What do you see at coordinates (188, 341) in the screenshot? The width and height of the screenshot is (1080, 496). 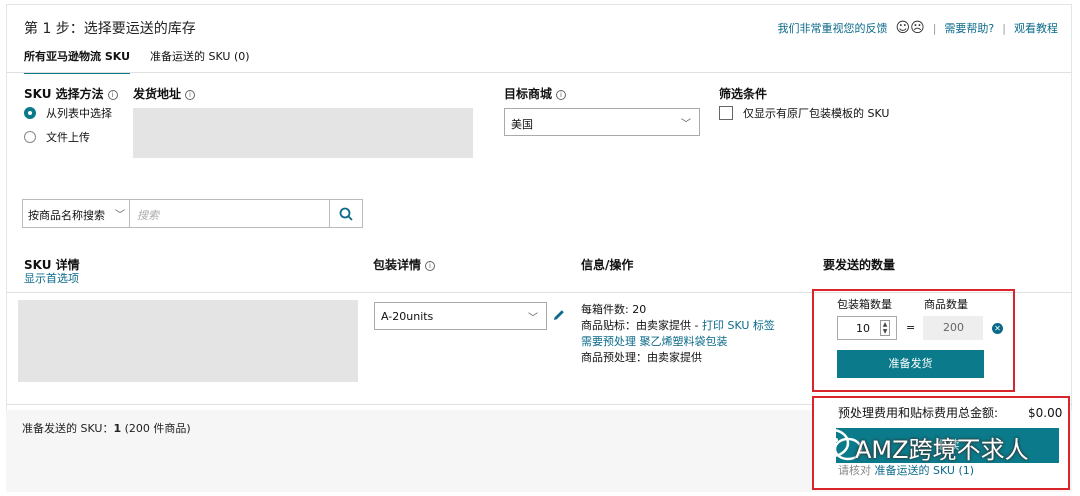 I see `sku-details-redacted` at bounding box center [188, 341].